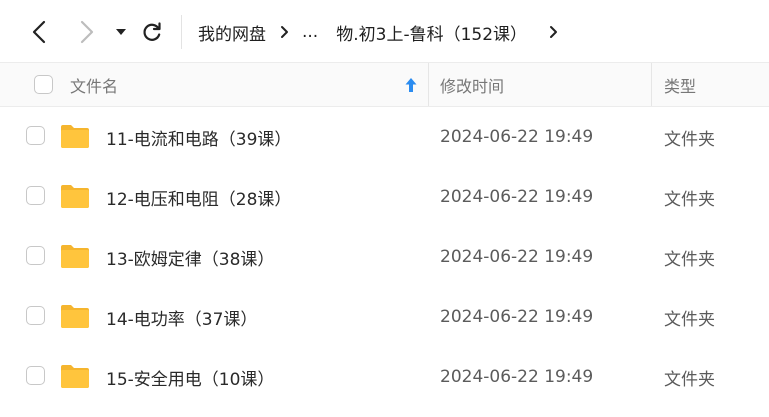  I want to click on caret-down-icon, so click(121, 32).